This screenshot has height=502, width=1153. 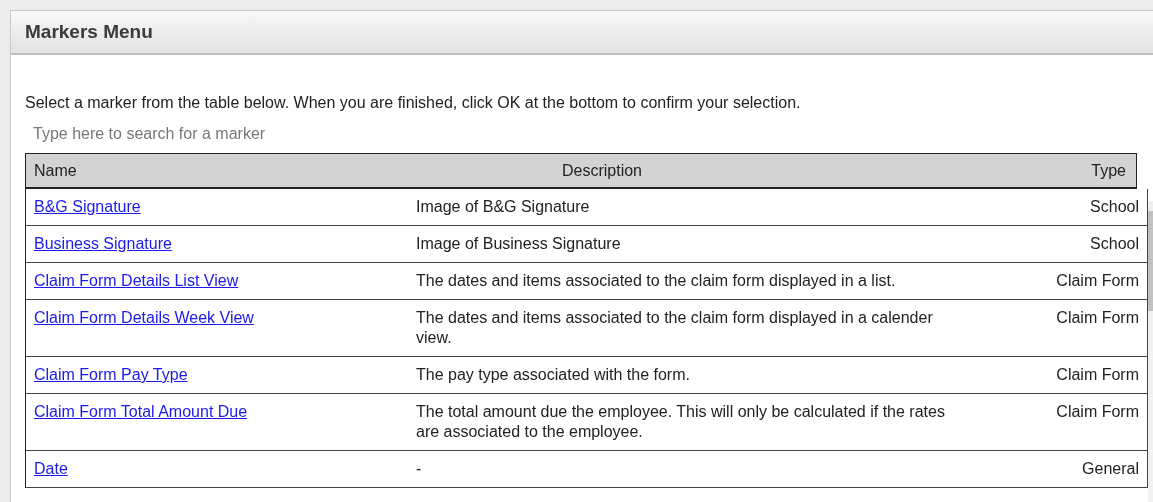 What do you see at coordinates (1150, 351) in the screenshot?
I see `scrollbar` at bounding box center [1150, 351].